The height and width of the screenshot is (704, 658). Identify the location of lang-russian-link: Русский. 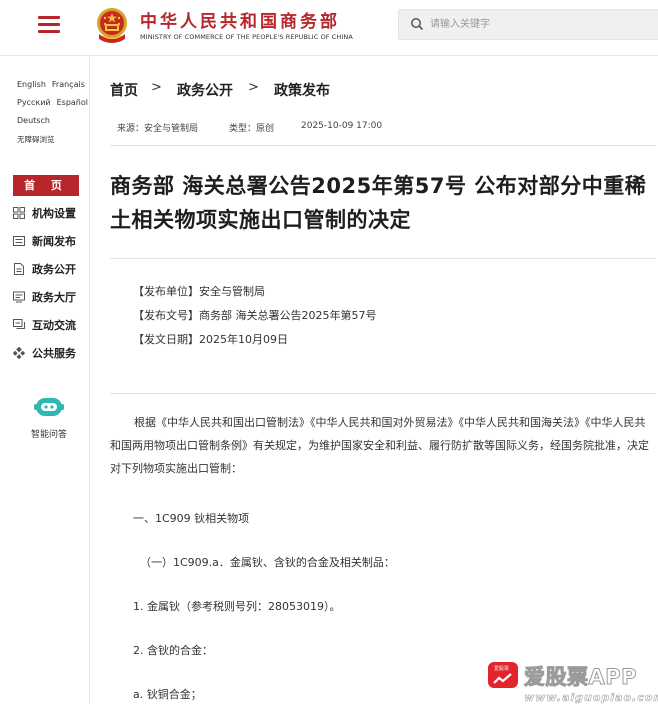
(34, 102).